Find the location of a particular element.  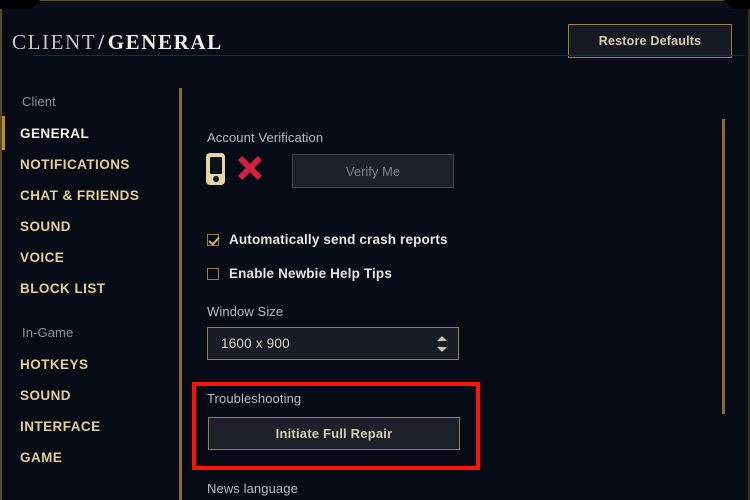

content-scrollbar is located at coordinates (723, 266).